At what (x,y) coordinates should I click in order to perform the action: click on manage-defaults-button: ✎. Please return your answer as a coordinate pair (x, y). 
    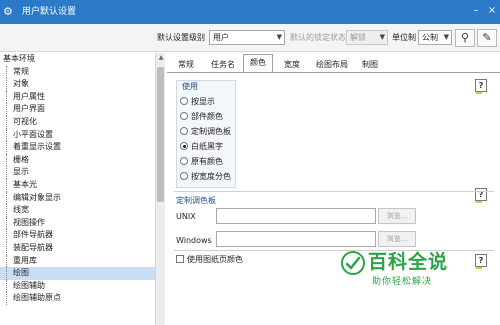
    Looking at the image, I should click on (487, 38).